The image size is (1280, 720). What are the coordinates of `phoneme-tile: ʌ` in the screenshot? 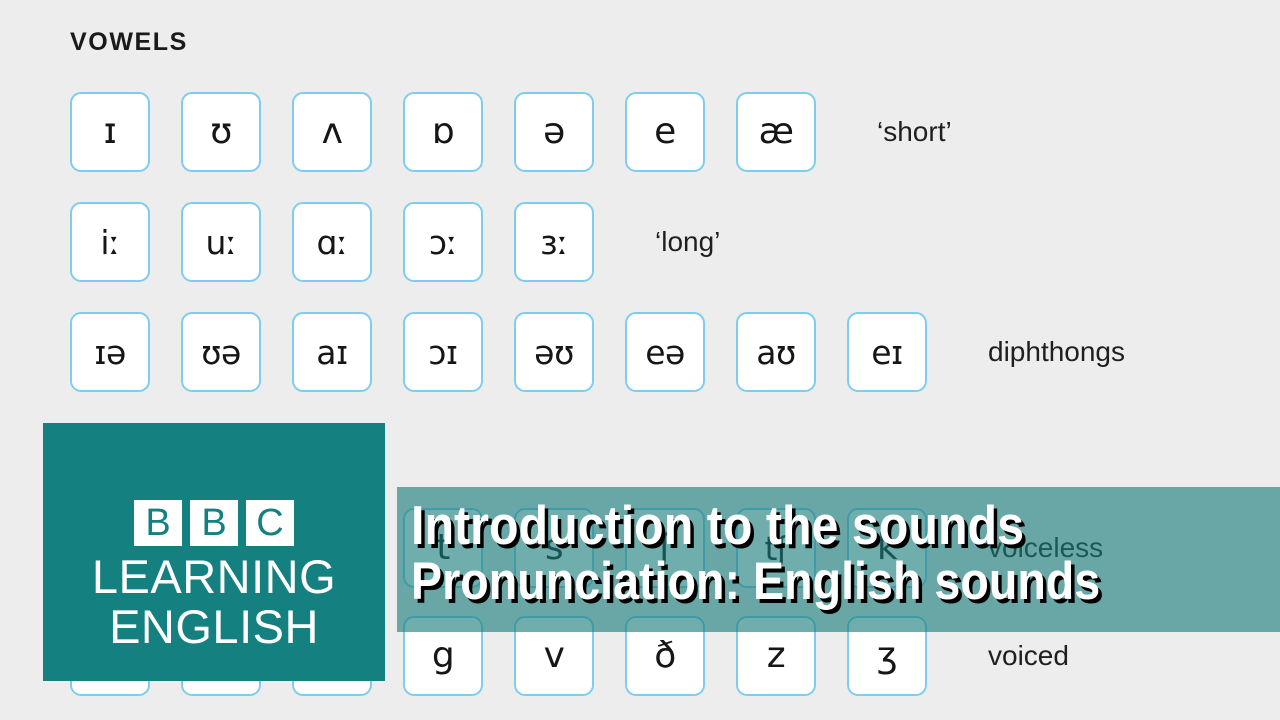 It's located at (332, 132).